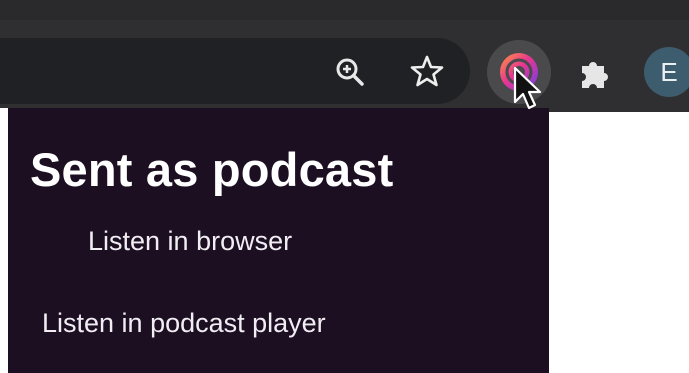 The height and width of the screenshot is (373, 689). Describe the element at coordinates (527, 88) in the screenshot. I see `mouse-cursor-icon` at that location.